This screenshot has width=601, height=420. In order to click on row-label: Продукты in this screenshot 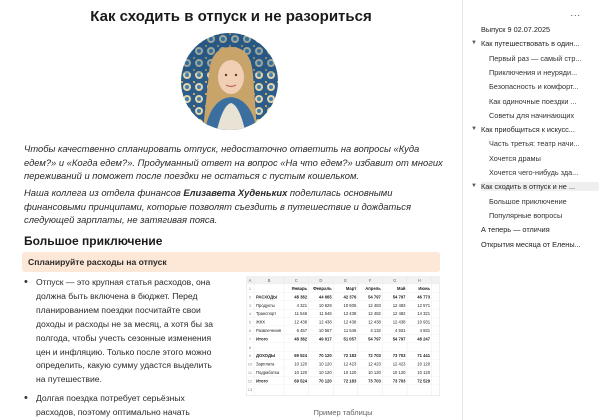, I will do `click(265, 305)`.